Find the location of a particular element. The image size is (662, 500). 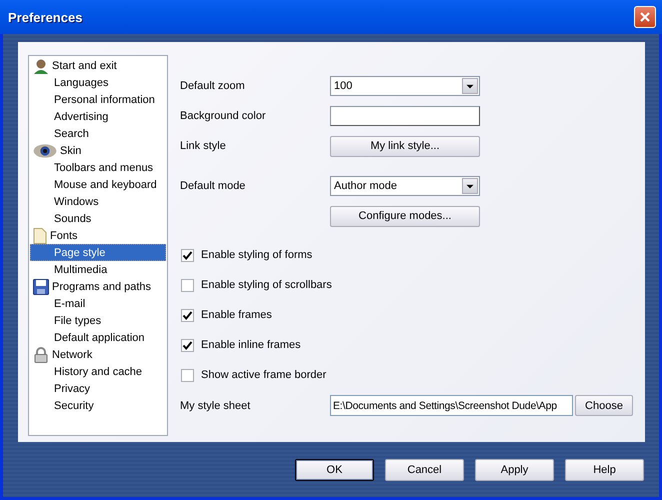

category-item: Windows is located at coordinates (98, 201).